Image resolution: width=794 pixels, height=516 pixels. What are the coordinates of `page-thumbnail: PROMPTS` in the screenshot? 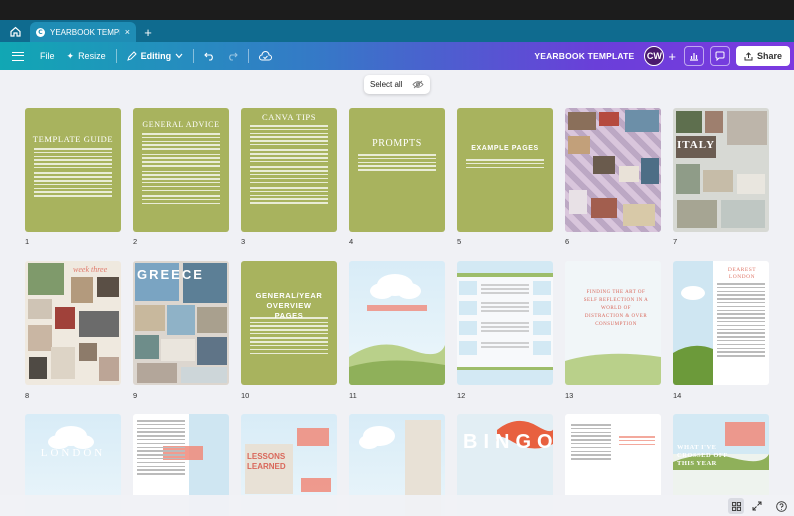 It's located at (397, 170).